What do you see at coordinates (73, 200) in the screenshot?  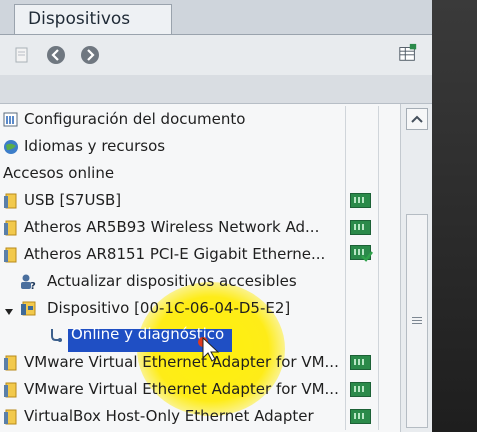 I see `tree-item-label: USB [S7USB]` at bounding box center [73, 200].